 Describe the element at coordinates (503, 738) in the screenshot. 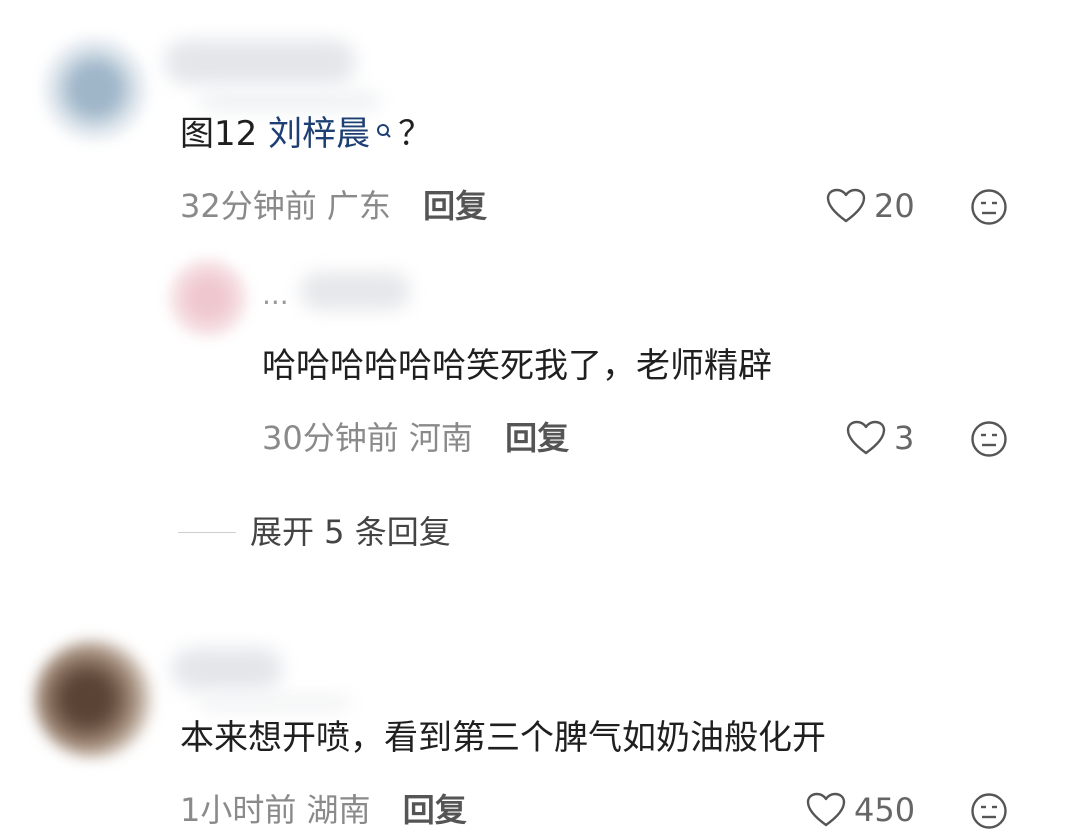

I see `comment-text: 本来想开喷，看到第三个脾气如奶油般化开` at that location.